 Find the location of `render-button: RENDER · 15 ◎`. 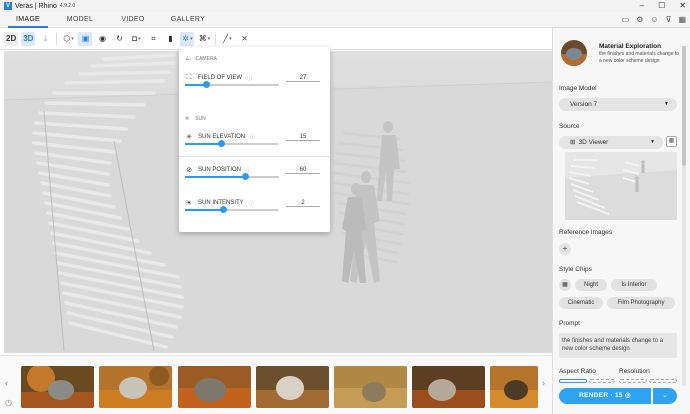

render-button: RENDER · 15 ◎ is located at coordinates (605, 396).